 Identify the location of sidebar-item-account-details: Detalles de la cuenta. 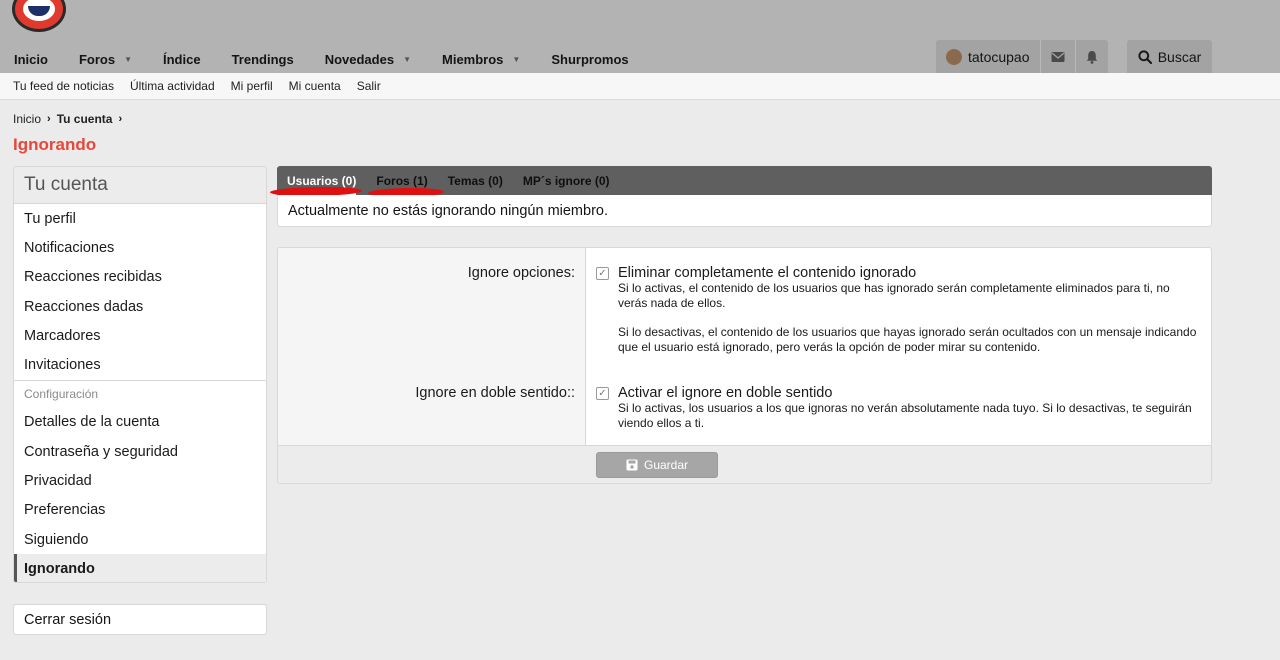
(140, 422).